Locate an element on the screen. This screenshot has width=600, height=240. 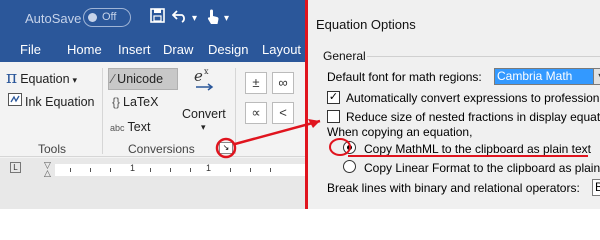
title-bar: AutoSave Off ▾ ▾ is located at coordinates (155, 18).